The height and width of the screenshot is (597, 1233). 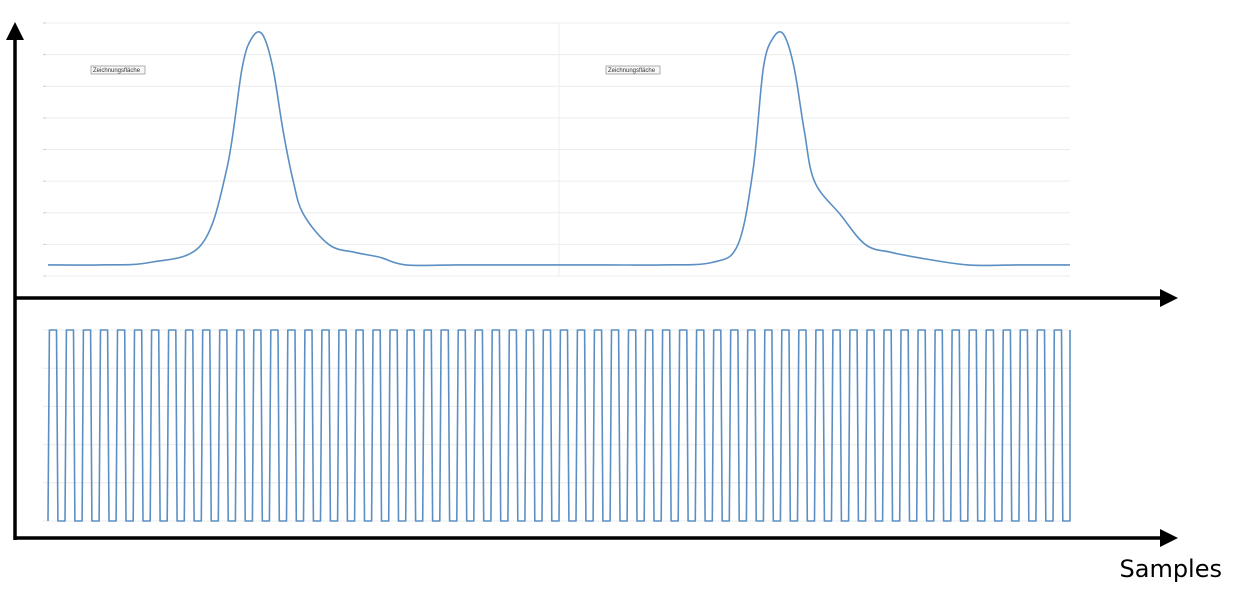 What do you see at coordinates (44, 149) in the screenshot?
I see `top-panel-ticks` at bounding box center [44, 149].